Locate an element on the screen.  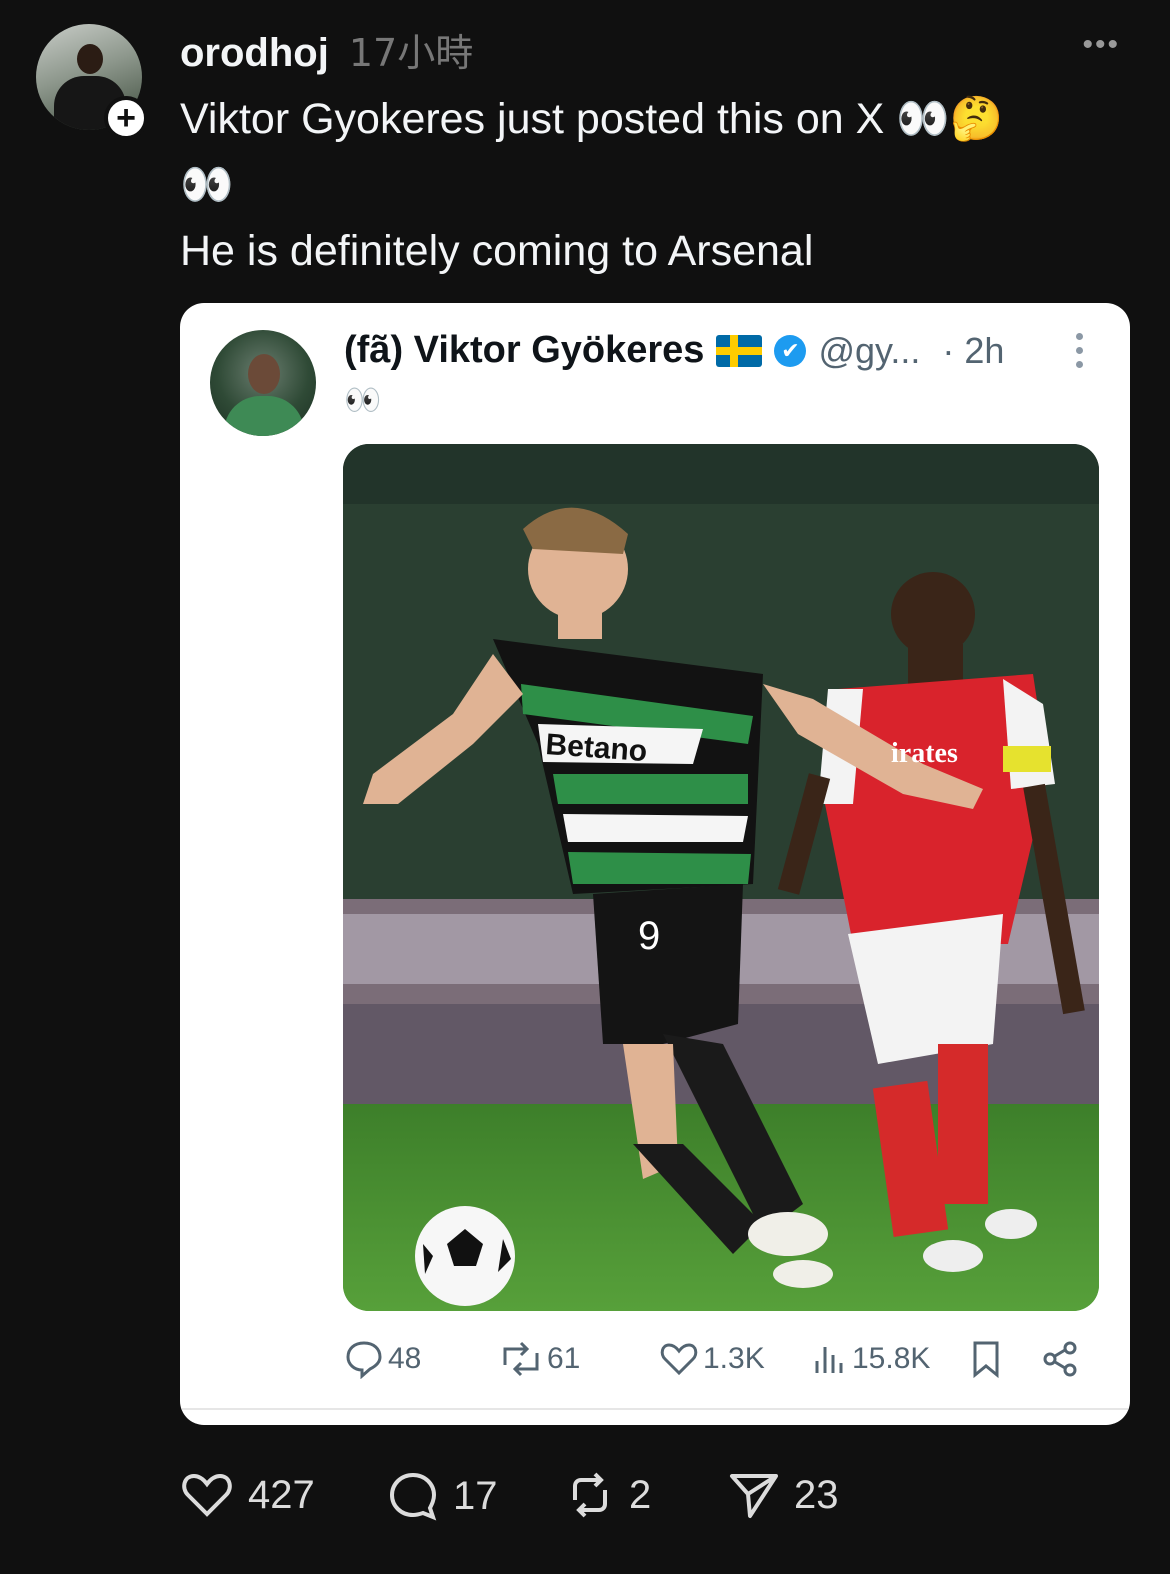
tweet-like-count: 1.3K is located at coordinates (734, 1358).